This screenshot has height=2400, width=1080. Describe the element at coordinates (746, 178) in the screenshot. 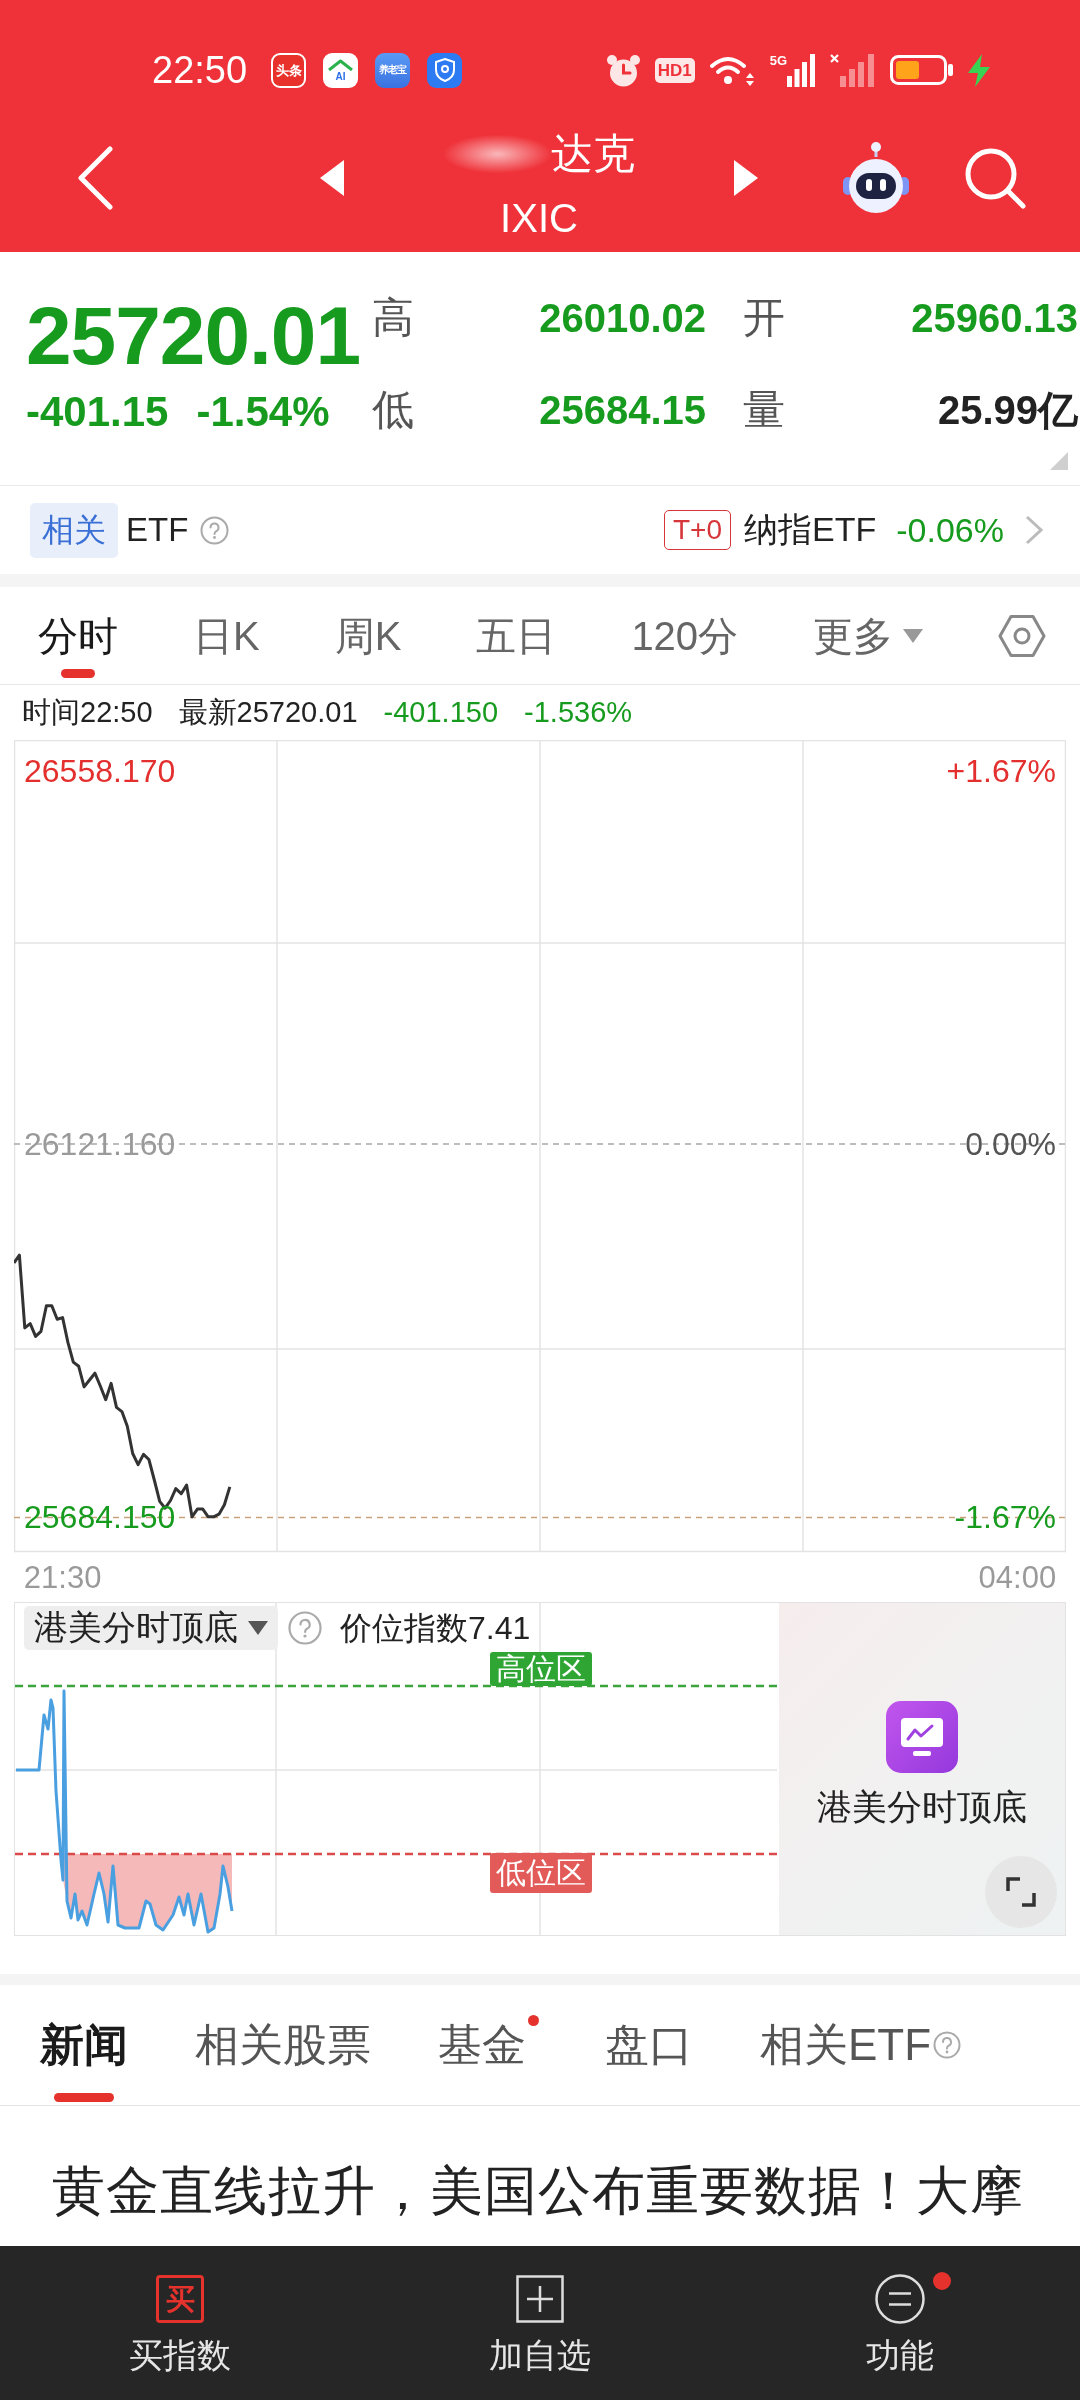

I see `triangle-right-icon` at that location.